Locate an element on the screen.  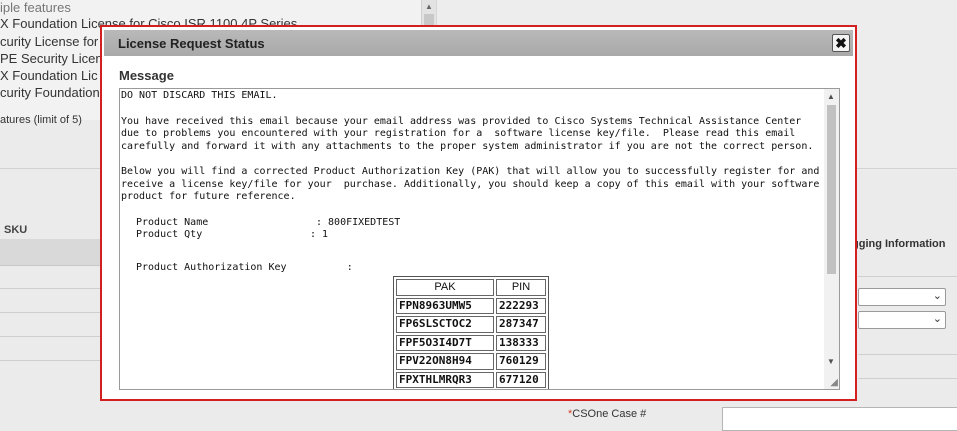
table-row: FP6SLSCTOC2 287347 is located at coordinates (471, 324).